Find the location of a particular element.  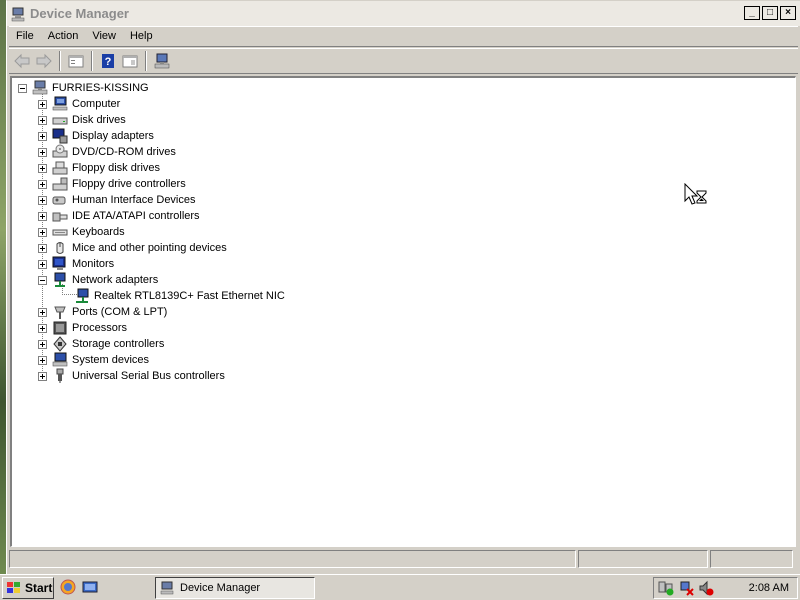

taskbar-button-label: Device Manager is located at coordinates (220, 588).